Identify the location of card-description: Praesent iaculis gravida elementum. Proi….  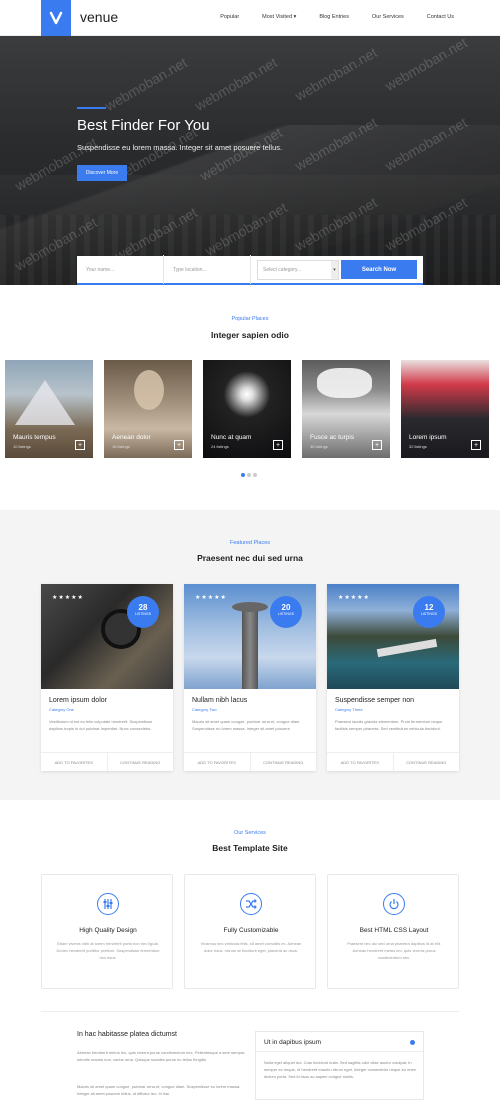
(389, 725).